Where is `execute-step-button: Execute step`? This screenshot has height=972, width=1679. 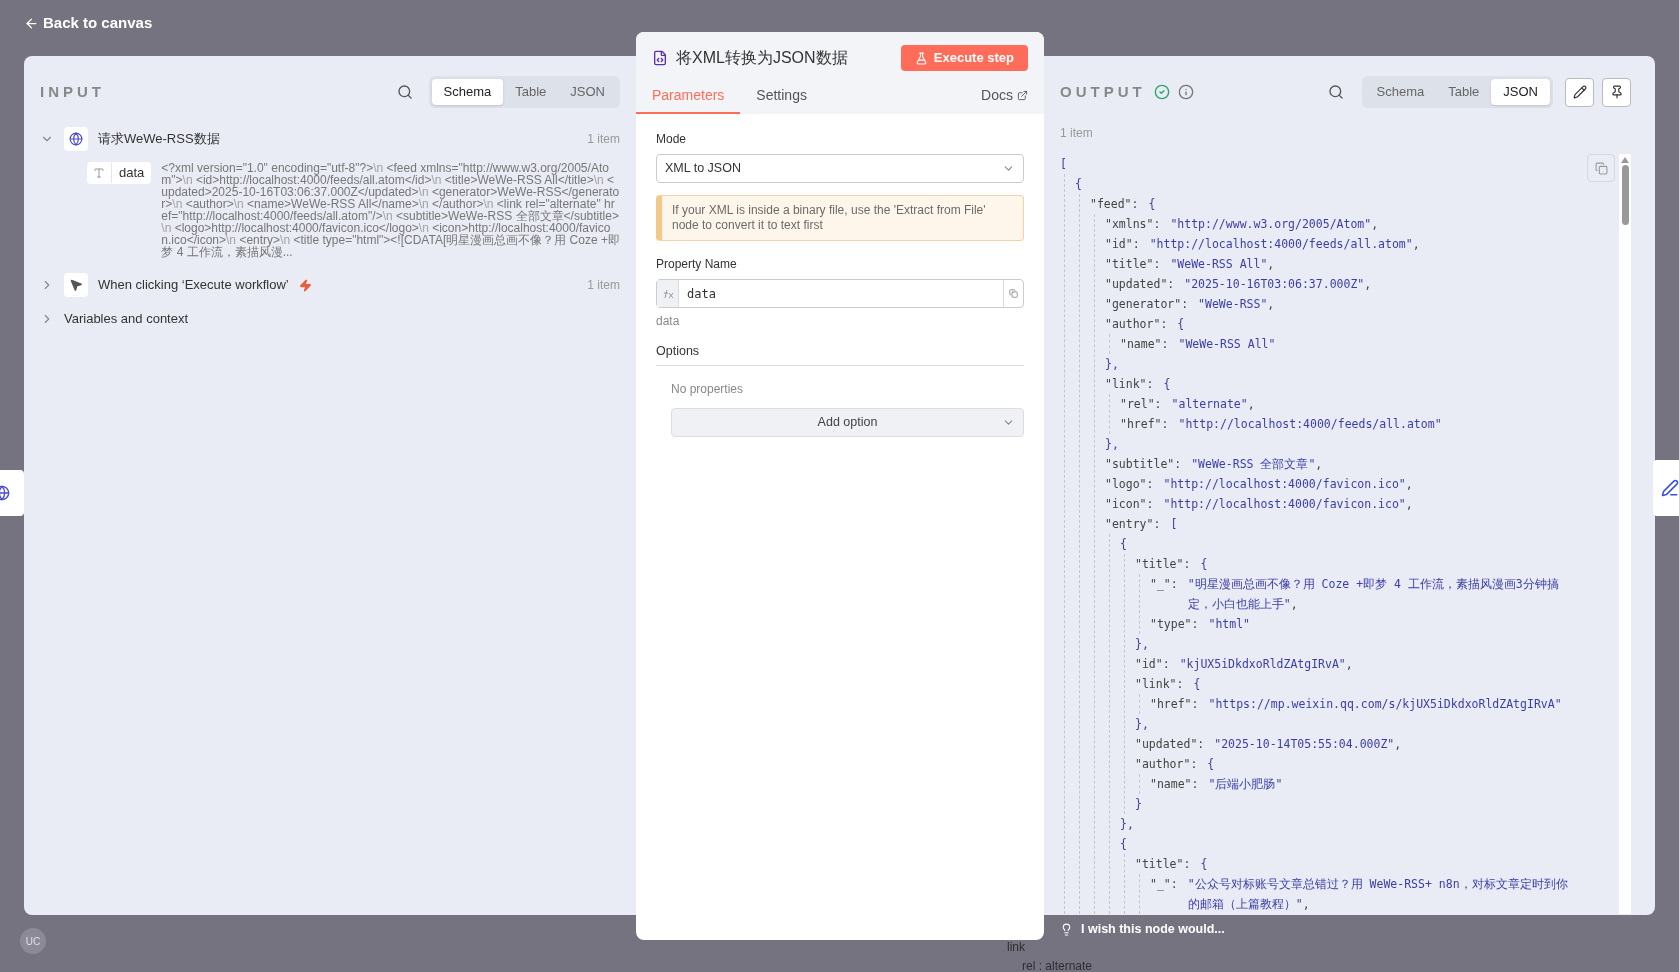 execute-step-button: Execute step is located at coordinates (964, 58).